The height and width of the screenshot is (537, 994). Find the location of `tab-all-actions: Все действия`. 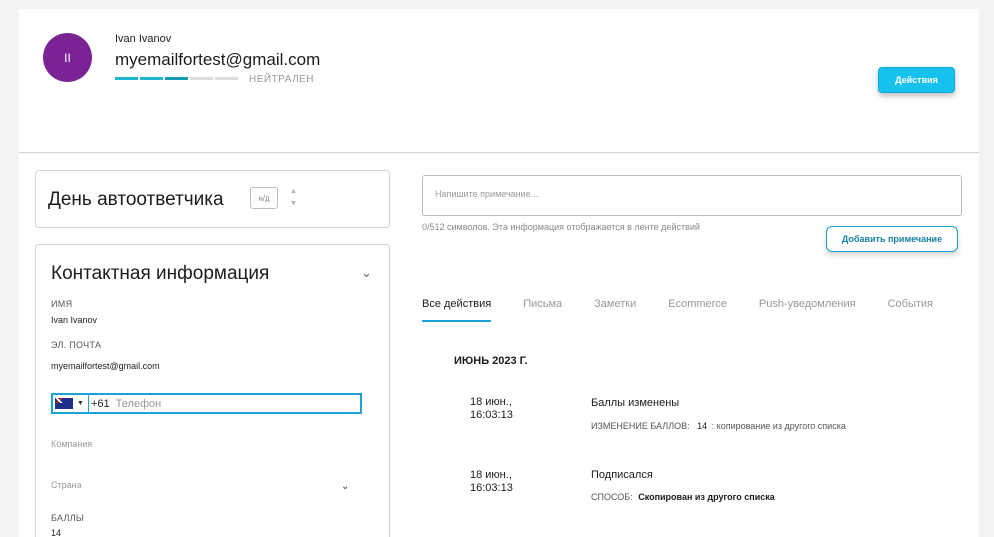

tab-all-actions: Все действия is located at coordinates (457, 310).